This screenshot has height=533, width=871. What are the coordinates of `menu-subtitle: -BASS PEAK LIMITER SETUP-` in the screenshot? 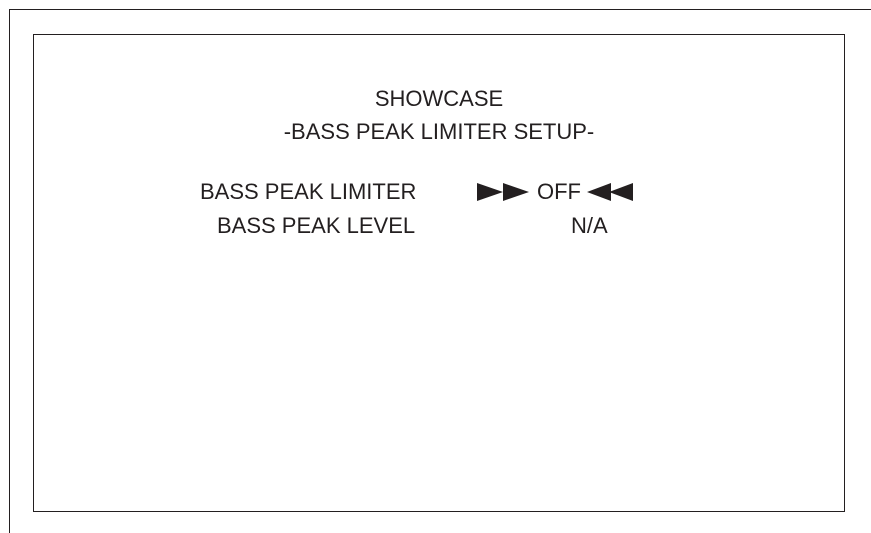 It's located at (439, 131).